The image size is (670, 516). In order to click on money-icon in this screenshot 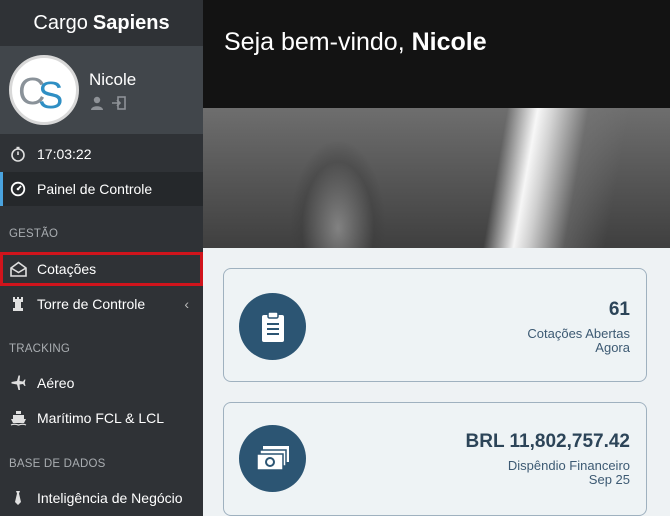, I will do `click(272, 458)`.